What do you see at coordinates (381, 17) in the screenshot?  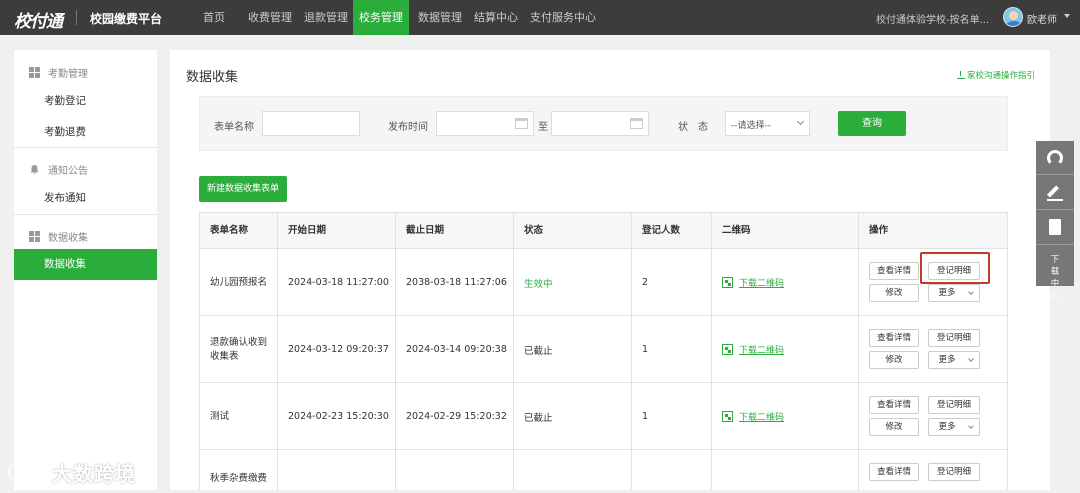 I see `nav-school-affairs: 校务管理` at bounding box center [381, 17].